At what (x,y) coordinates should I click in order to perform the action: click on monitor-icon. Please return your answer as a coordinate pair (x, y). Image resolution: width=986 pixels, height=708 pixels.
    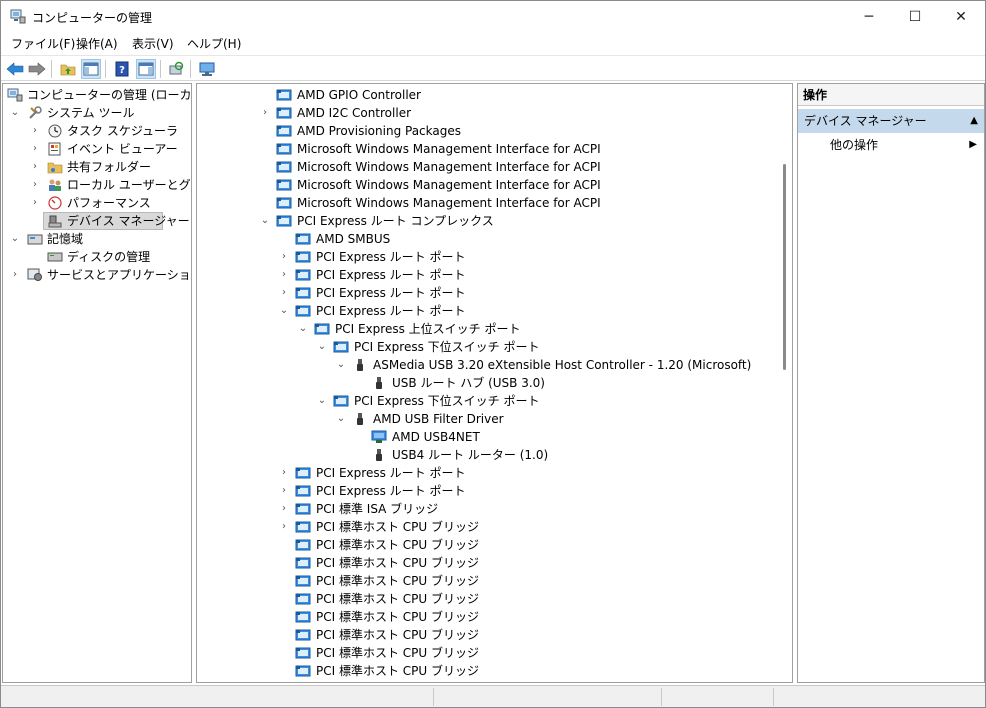
    Looking at the image, I should click on (207, 69).